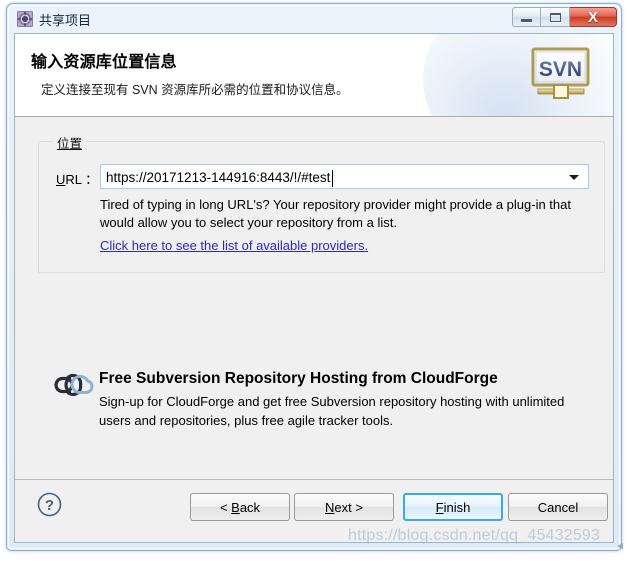 The image size is (628, 561). What do you see at coordinates (314, 18) in the screenshot?
I see `title-bar: 共享项目 X` at bounding box center [314, 18].